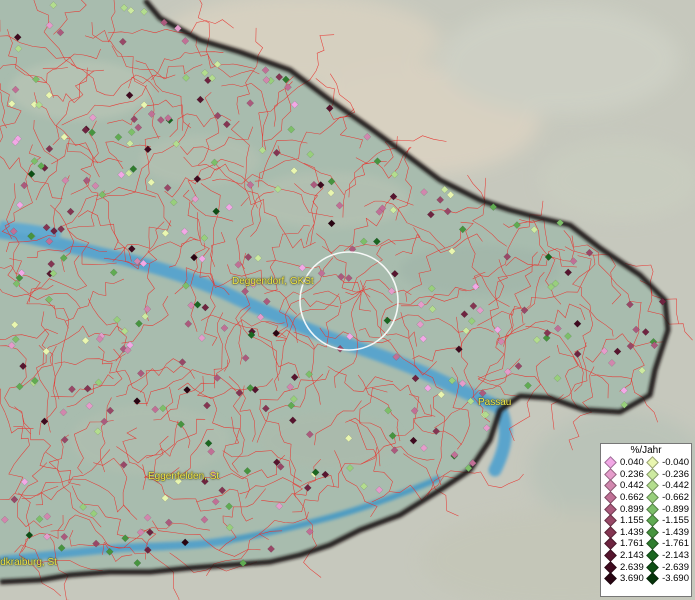  I want to click on legend-row: 0.899, so click(624, 509).